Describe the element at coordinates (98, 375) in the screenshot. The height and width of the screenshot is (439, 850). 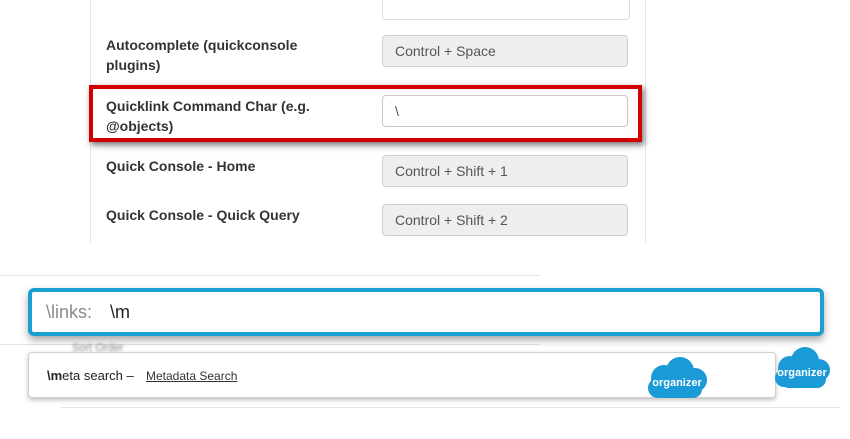
I see `suggestion-command-rest: eta search –` at that location.